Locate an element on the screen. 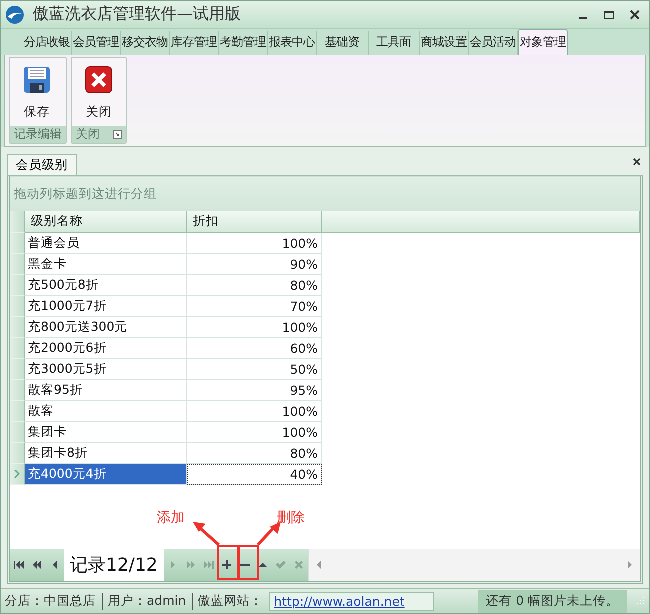 The image size is (650, 614). column-header: 级别名称 is located at coordinates (106, 222).